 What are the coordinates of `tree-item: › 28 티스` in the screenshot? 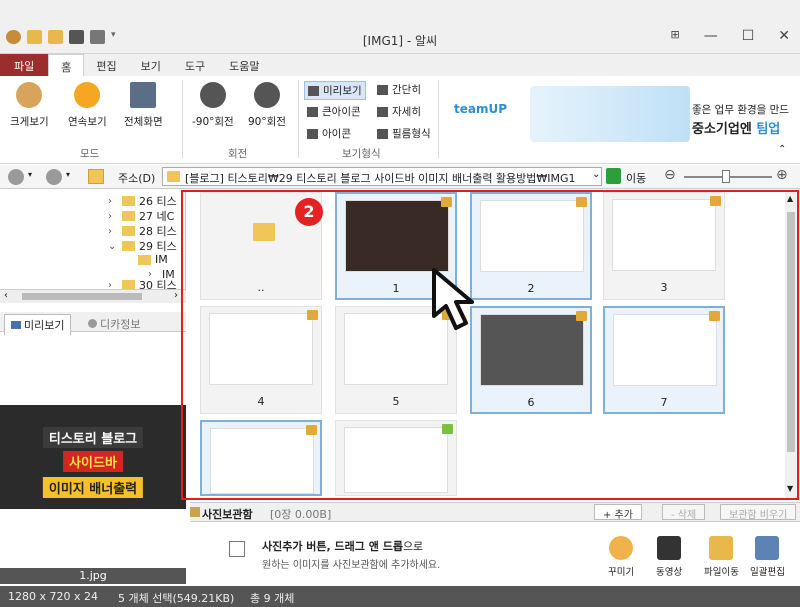 It's located at (142, 231).